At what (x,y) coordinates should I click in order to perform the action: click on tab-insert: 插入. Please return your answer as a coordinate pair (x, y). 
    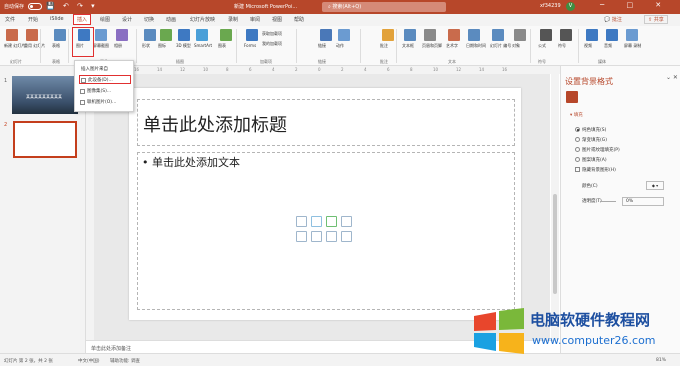
    Looking at the image, I should click on (82, 19).